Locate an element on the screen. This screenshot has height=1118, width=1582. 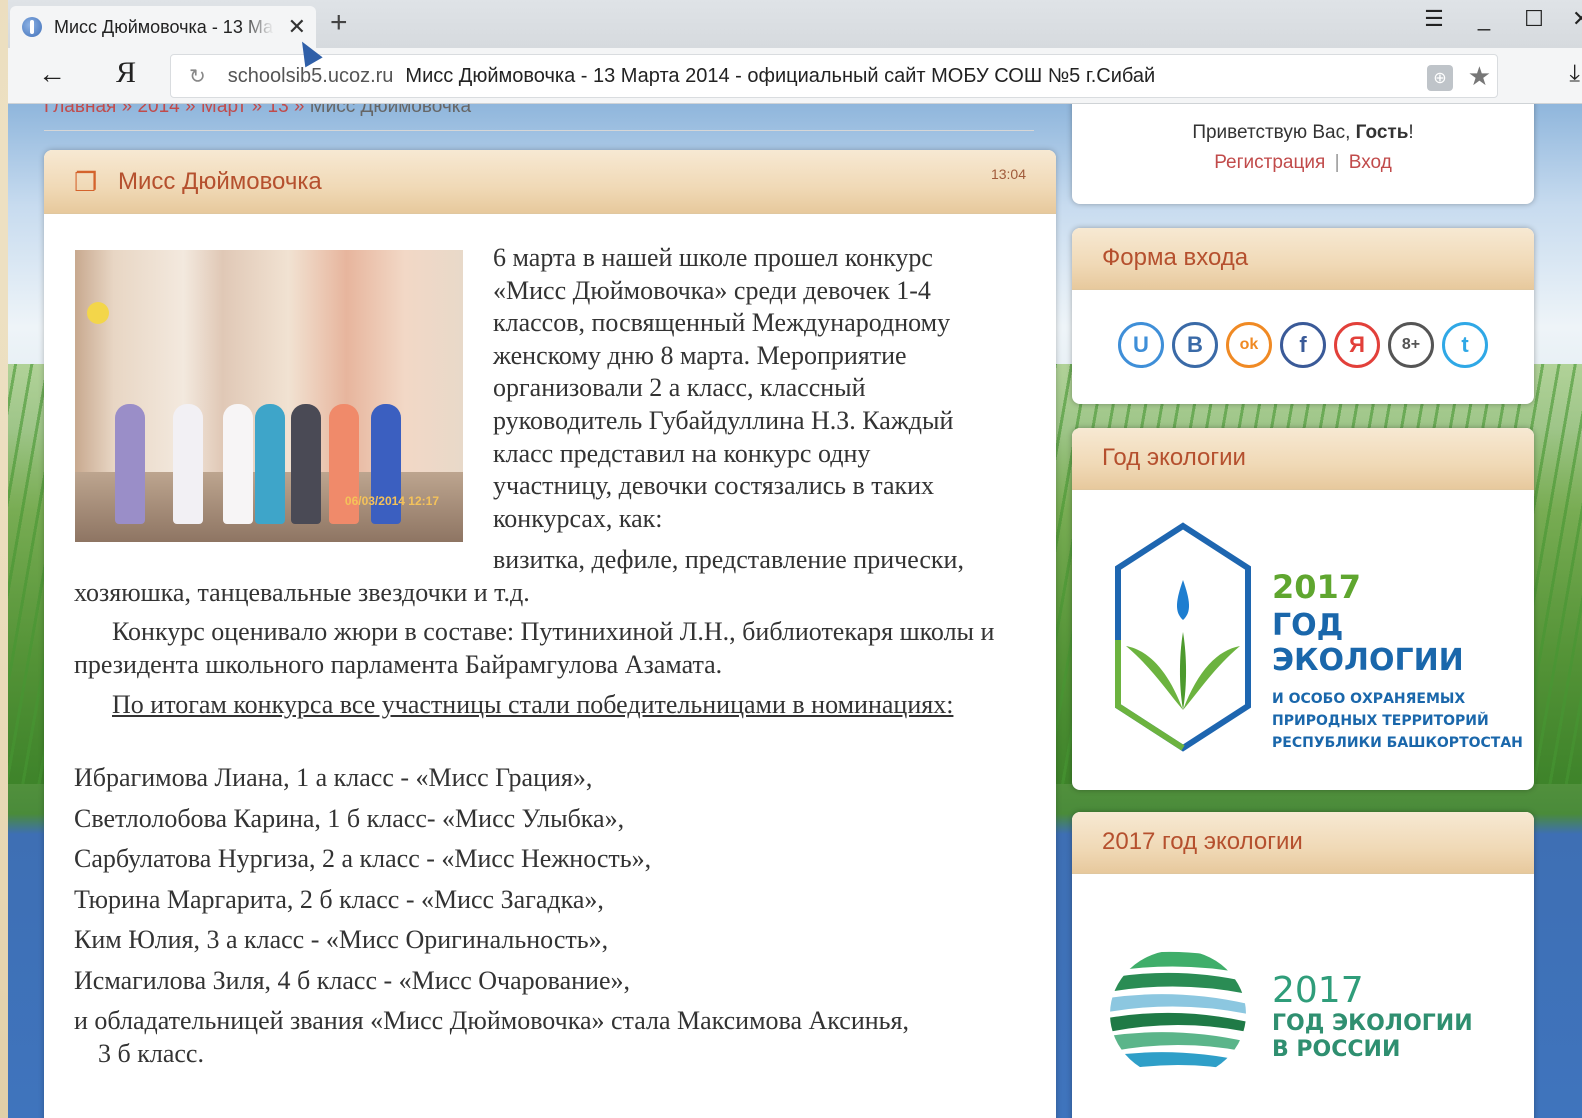
star-icon: ★ is located at coordinates (1479, 76).